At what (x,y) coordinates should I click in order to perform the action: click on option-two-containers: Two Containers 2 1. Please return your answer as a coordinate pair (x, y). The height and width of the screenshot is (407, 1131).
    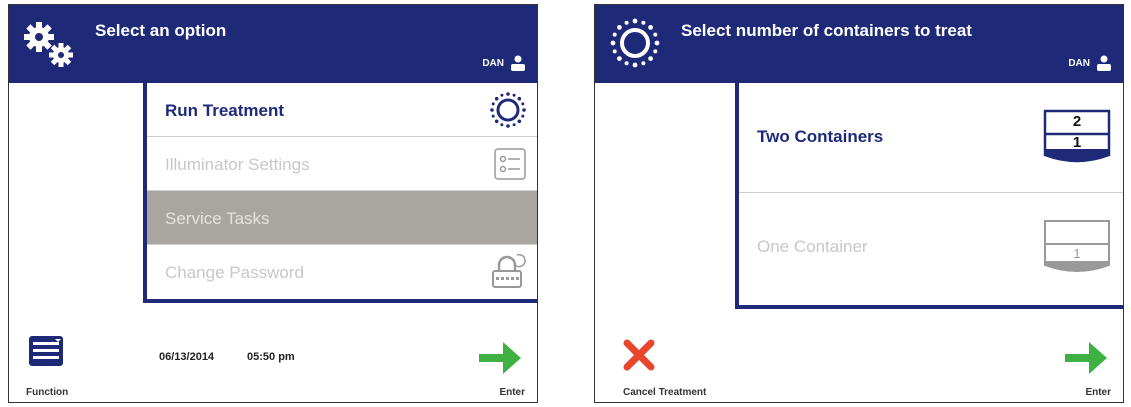
    Looking at the image, I should click on (931, 138).